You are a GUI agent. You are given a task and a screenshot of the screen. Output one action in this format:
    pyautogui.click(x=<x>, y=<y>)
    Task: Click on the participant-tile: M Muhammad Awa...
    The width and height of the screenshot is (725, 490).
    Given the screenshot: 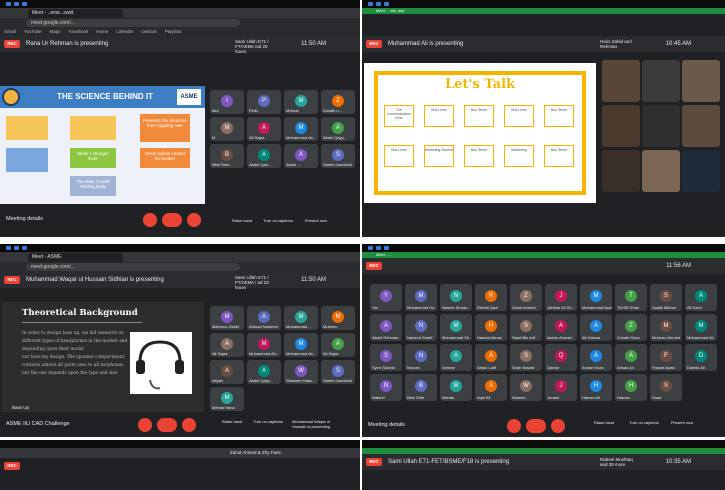 What is the action you would take?
    pyautogui.click(x=596, y=297)
    